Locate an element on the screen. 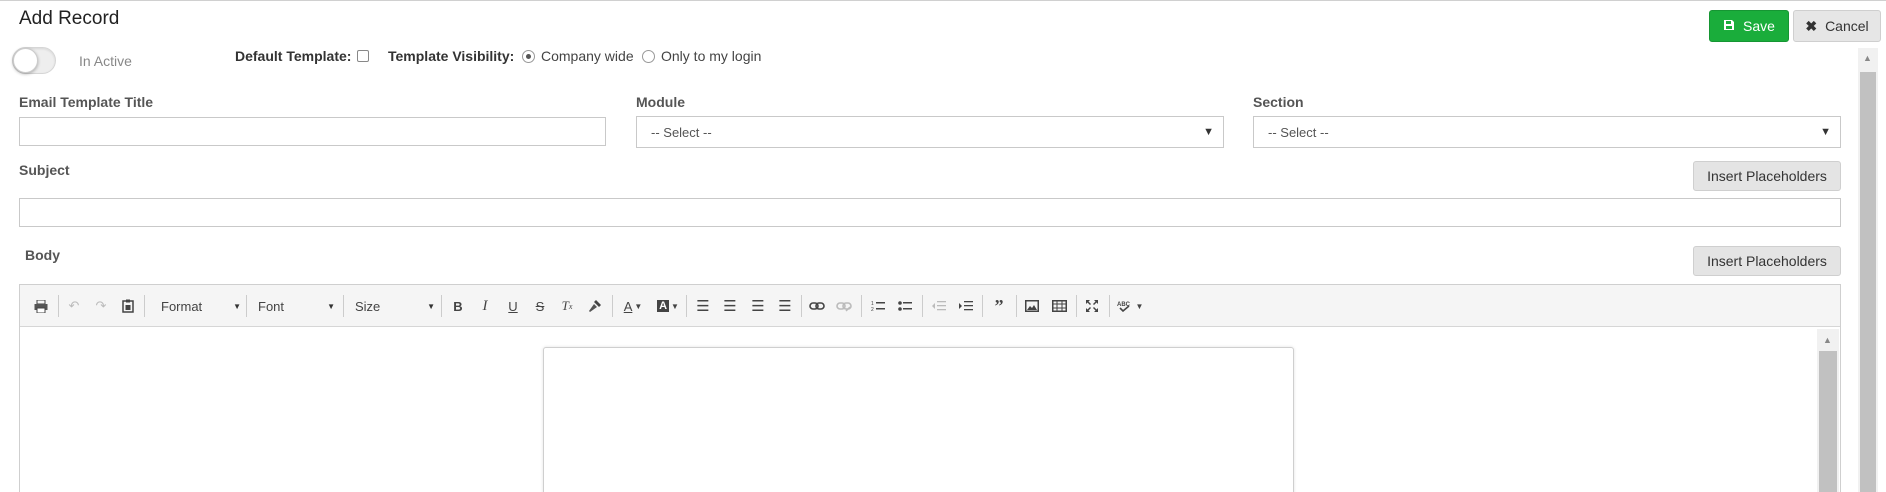 The image size is (1886, 492). remove-format-icon: Tx is located at coordinates (567, 306).